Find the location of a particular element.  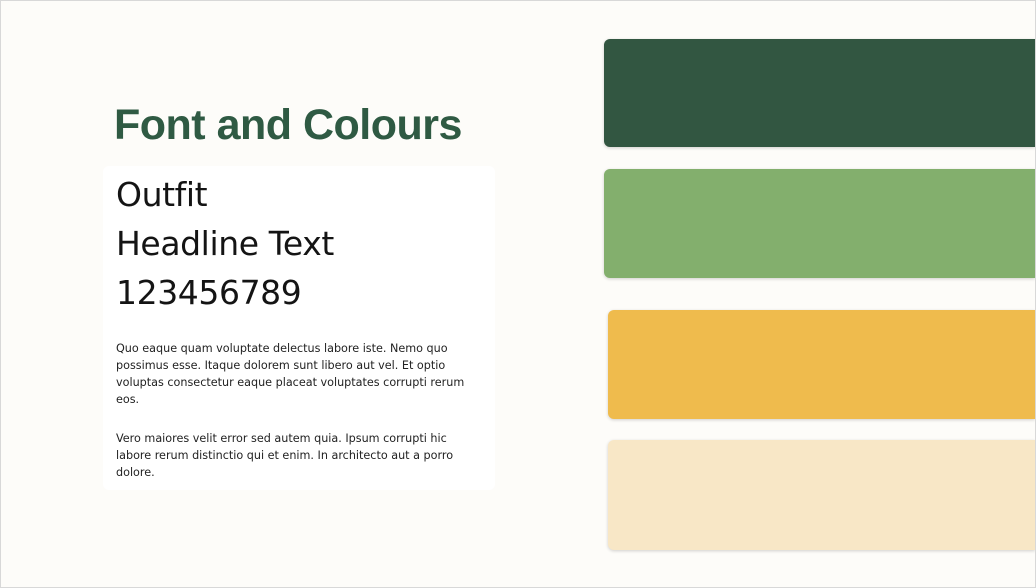

colour-swatch-yellow is located at coordinates (821, 364).